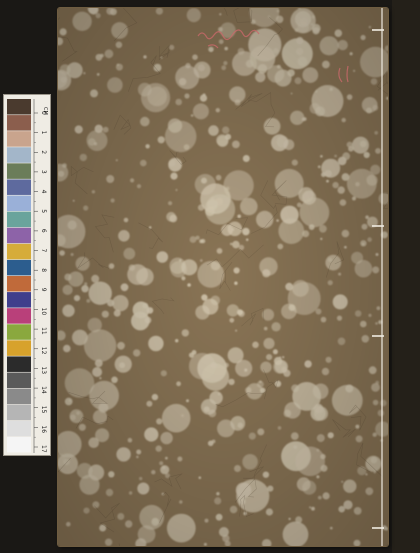 The image size is (420, 553). What do you see at coordinates (43, 449) in the screenshot?
I see `ruler-number: 17` at bounding box center [43, 449].